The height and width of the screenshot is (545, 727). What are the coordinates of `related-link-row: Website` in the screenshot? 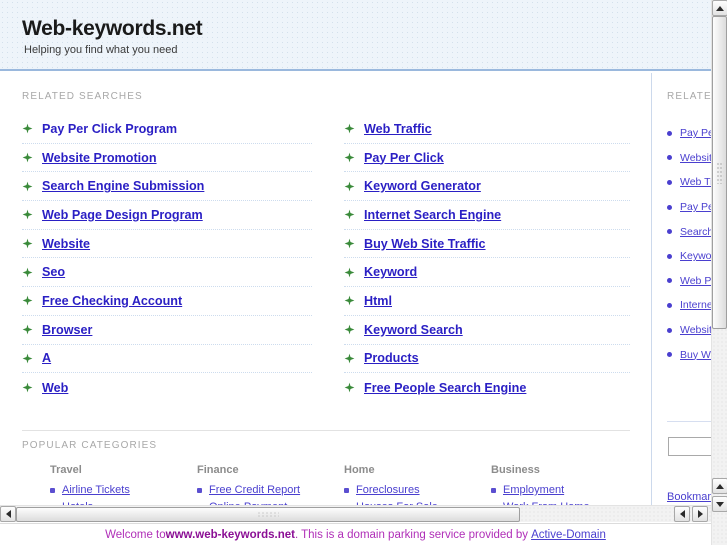 It's located at (167, 244).